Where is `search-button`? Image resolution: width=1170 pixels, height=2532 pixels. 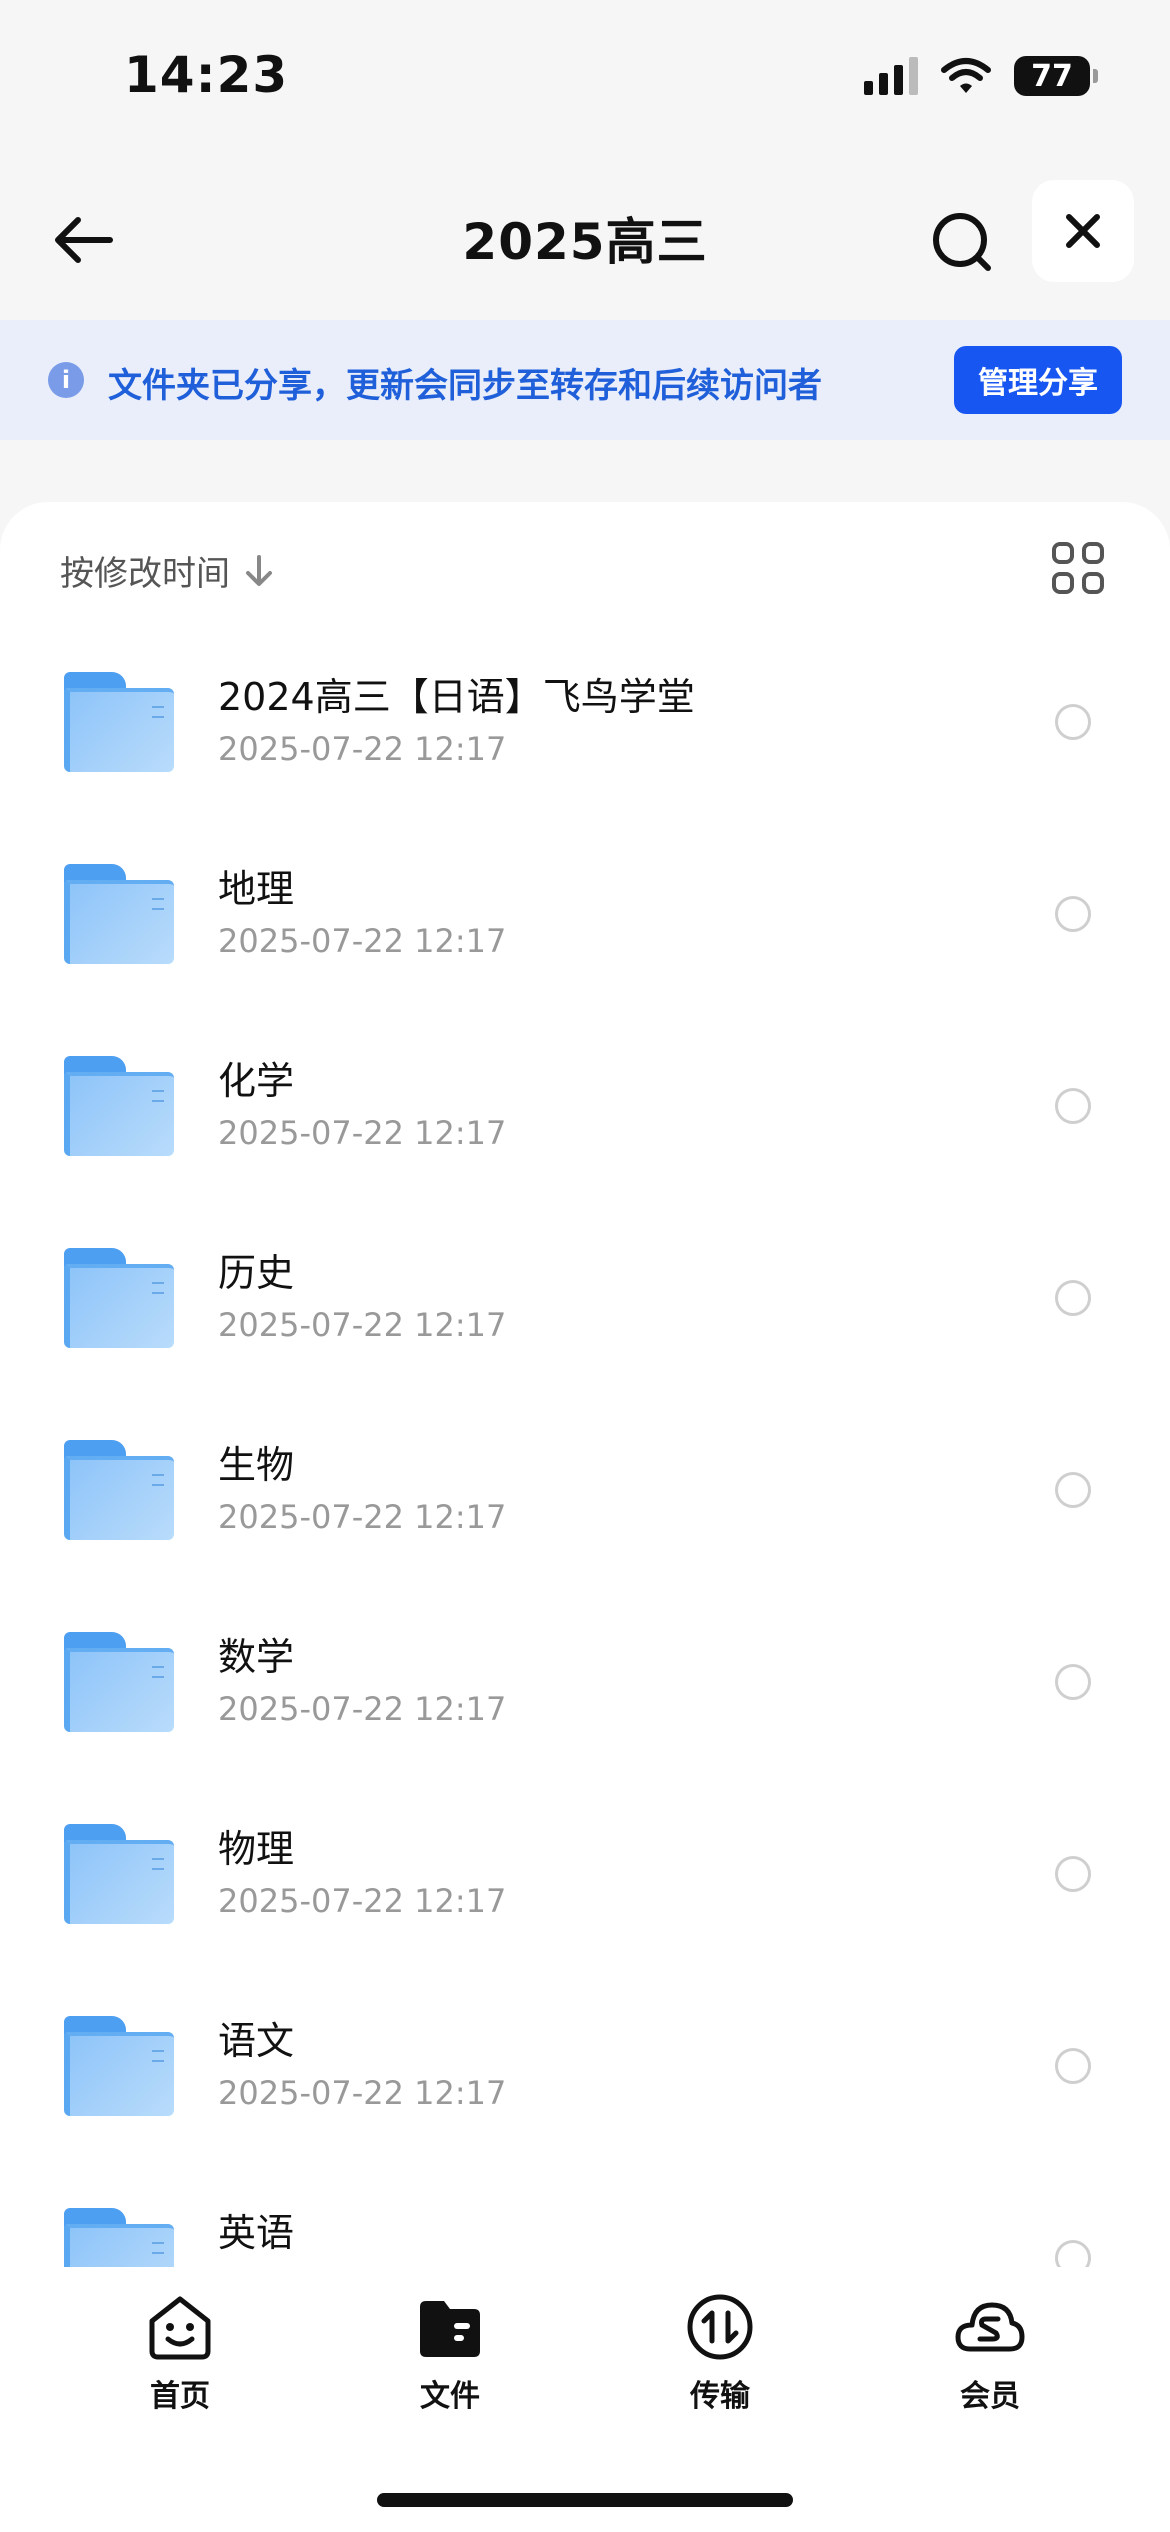 search-button is located at coordinates (962, 242).